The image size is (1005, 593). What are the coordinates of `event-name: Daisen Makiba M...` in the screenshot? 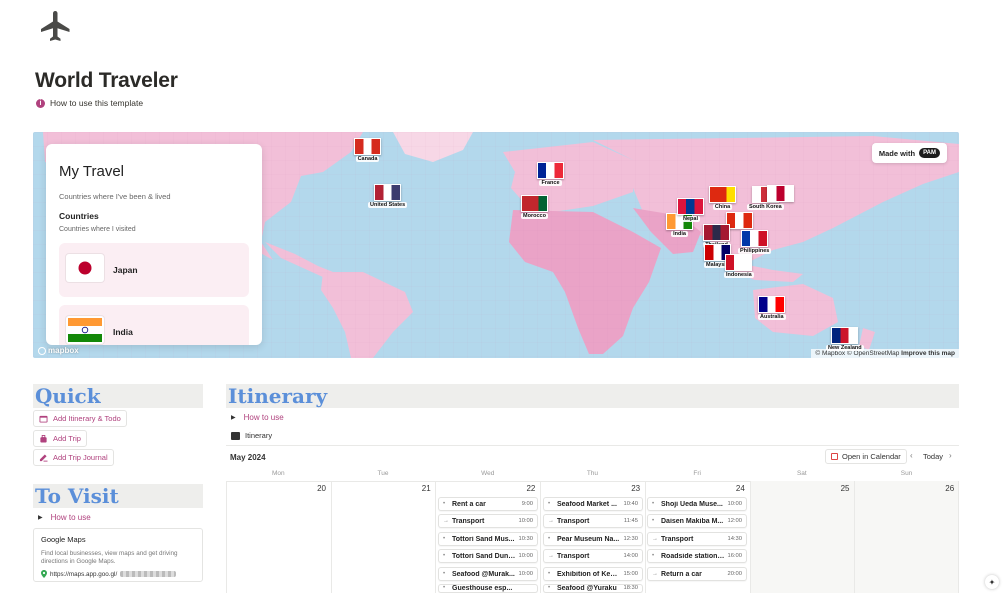 It's located at (692, 521).